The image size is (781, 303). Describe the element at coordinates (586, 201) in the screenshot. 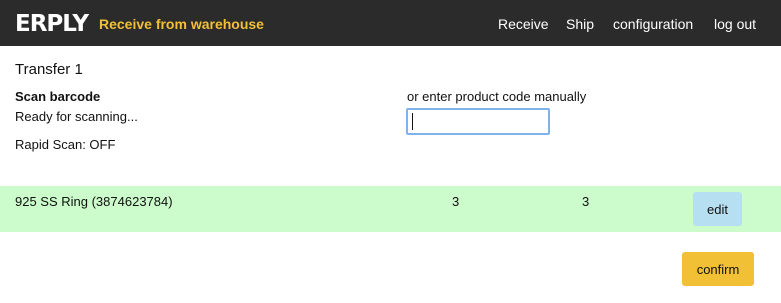

I see `item-quantity-received: 3` at that location.